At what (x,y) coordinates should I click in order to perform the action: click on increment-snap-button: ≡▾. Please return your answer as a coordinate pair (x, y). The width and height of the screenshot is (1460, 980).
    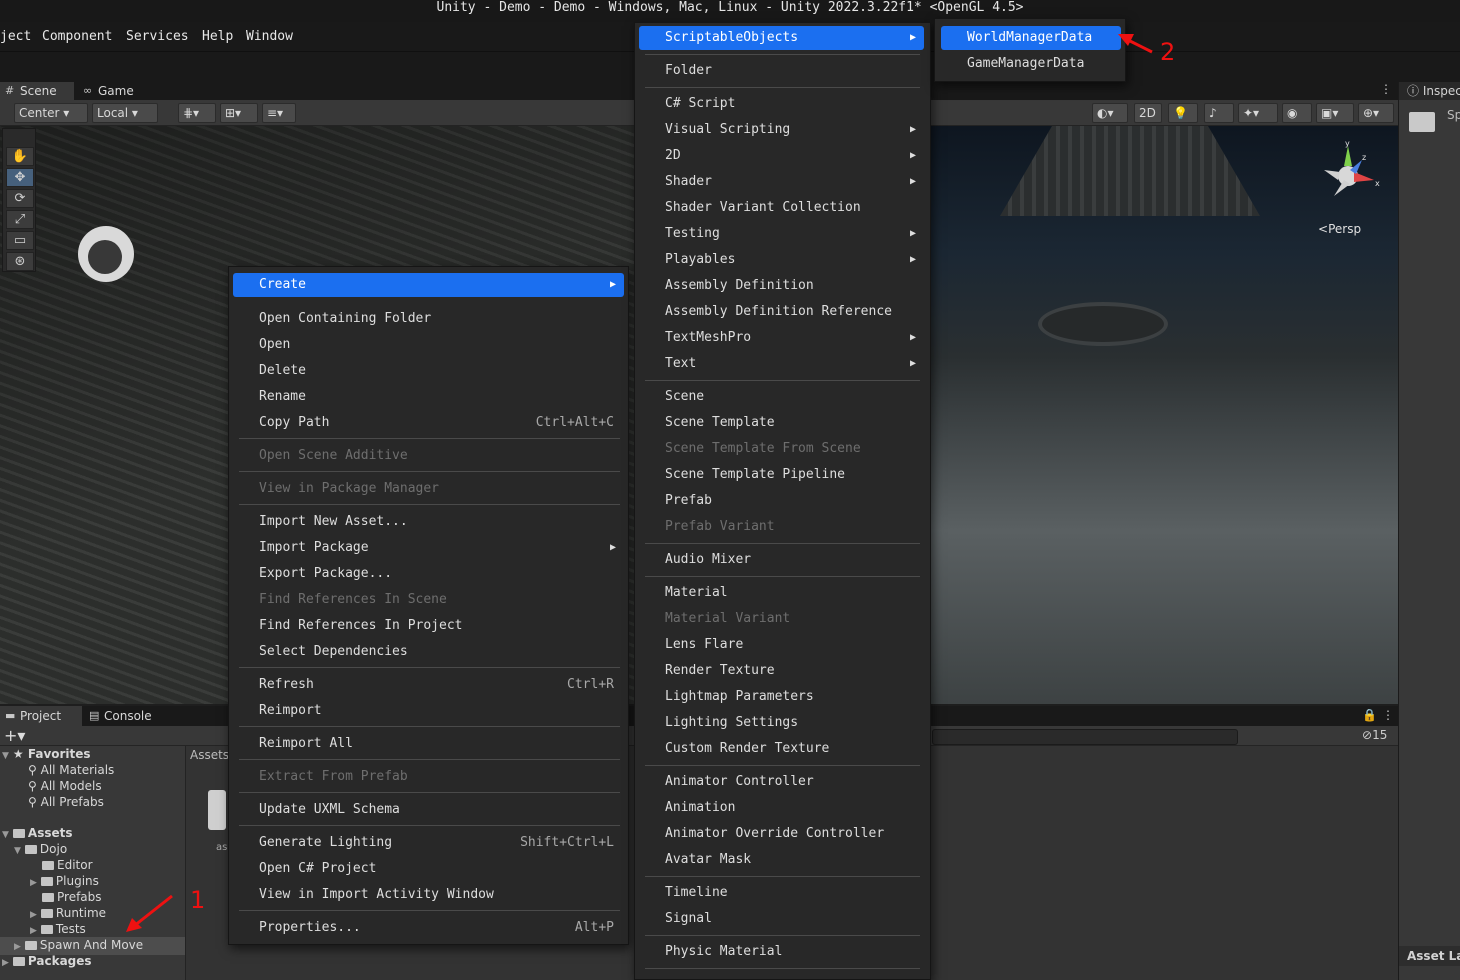
    Looking at the image, I should click on (279, 113).